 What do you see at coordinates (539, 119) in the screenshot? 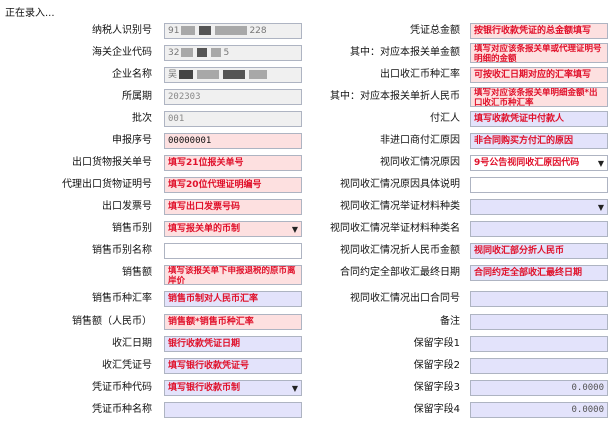
I see `payer-field: 填写收款凭证中付款人` at bounding box center [539, 119].